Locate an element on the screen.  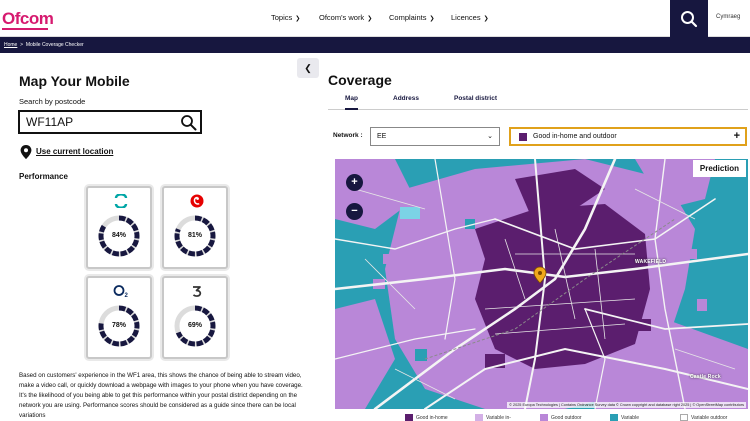
legend-item: Variable outdoor is located at coordinates (703, 417).